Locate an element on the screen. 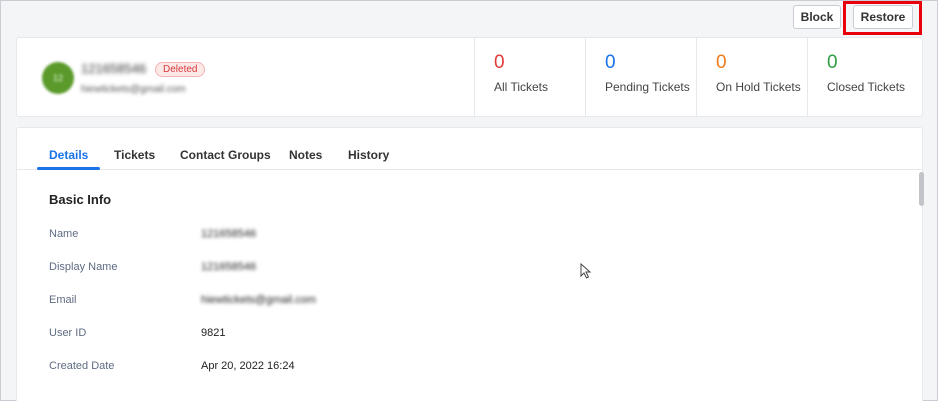 The image size is (938, 401). field-label-display-name: Display Name is located at coordinates (83, 267).